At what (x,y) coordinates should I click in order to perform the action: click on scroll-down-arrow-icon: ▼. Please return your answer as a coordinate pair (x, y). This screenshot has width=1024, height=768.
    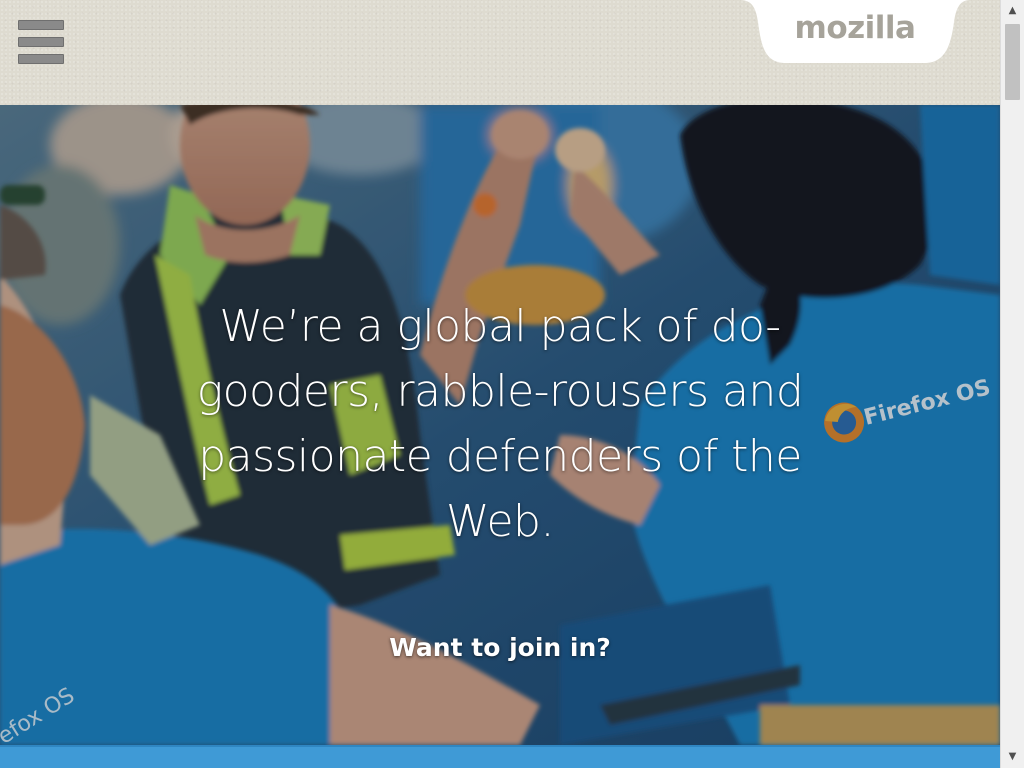
    Looking at the image, I should click on (1012, 757).